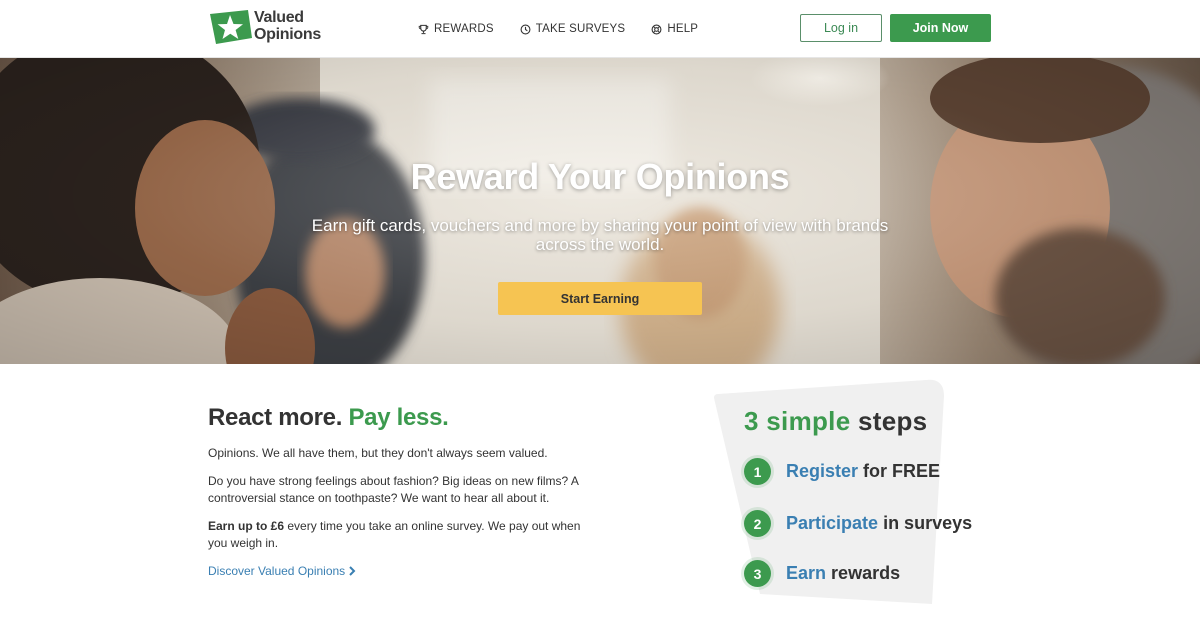 This screenshot has height=618, width=1200. What do you see at coordinates (683, 29) in the screenshot?
I see `nav-help-label: HELP` at bounding box center [683, 29].